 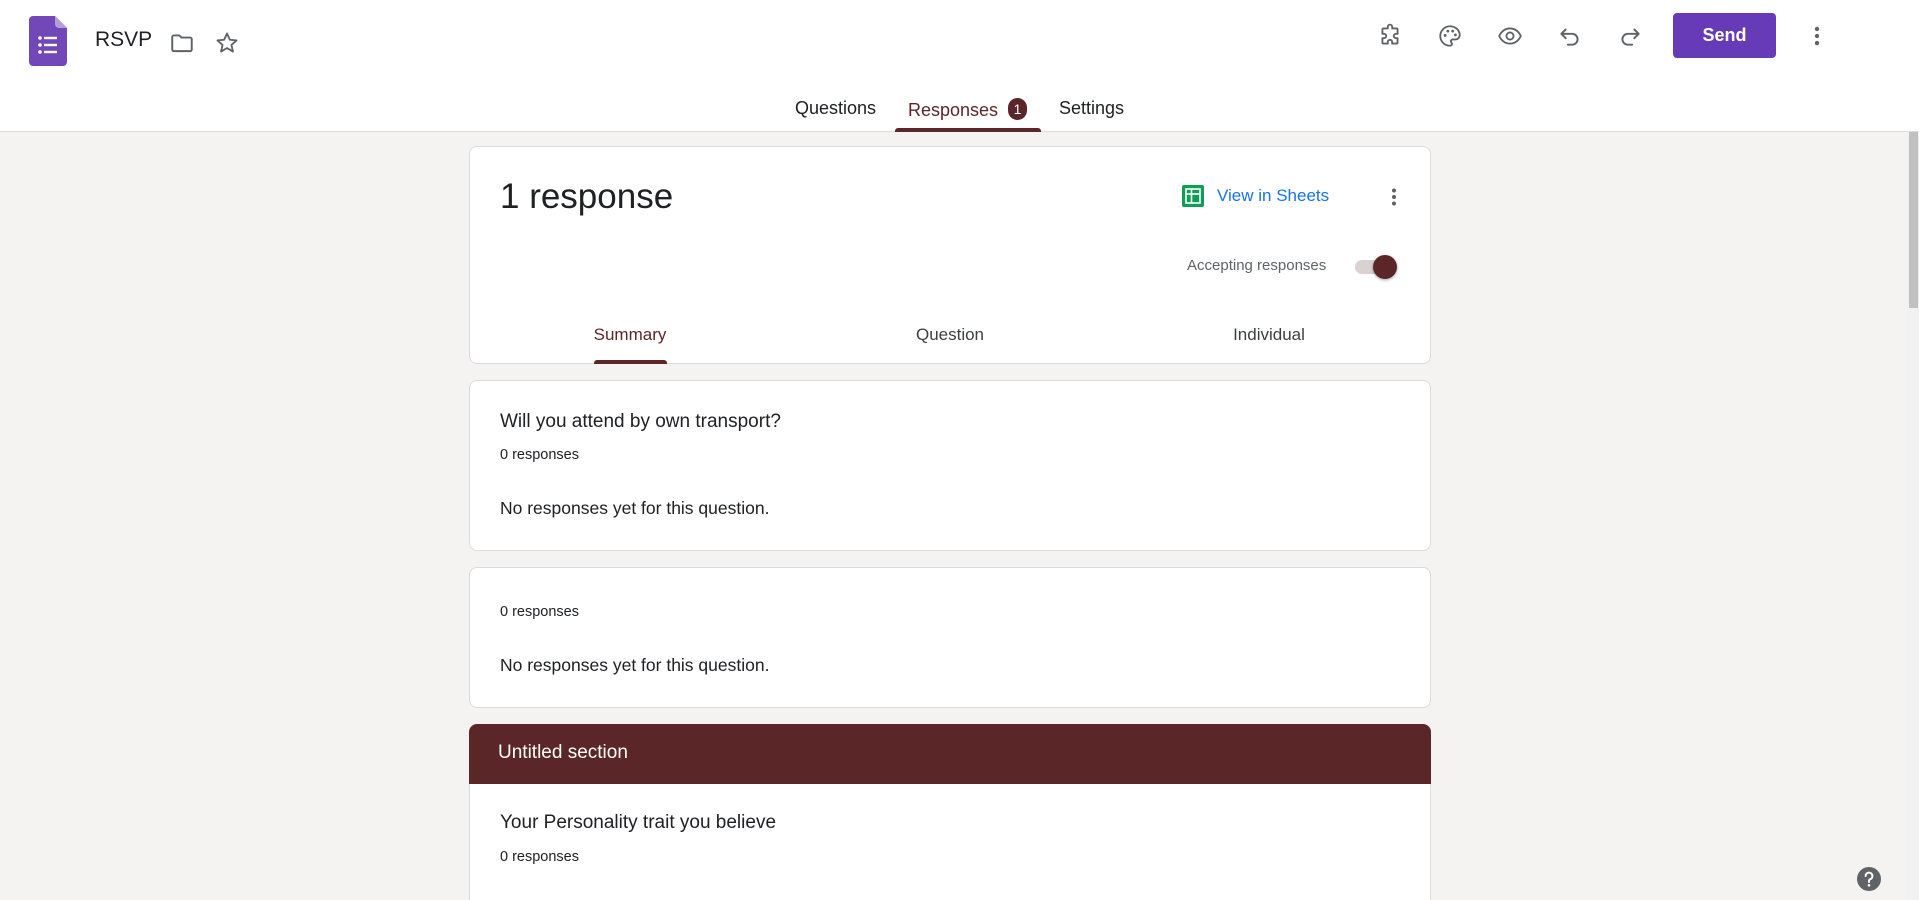 What do you see at coordinates (1869, 879) in the screenshot?
I see `help-icon` at bounding box center [1869, 879].